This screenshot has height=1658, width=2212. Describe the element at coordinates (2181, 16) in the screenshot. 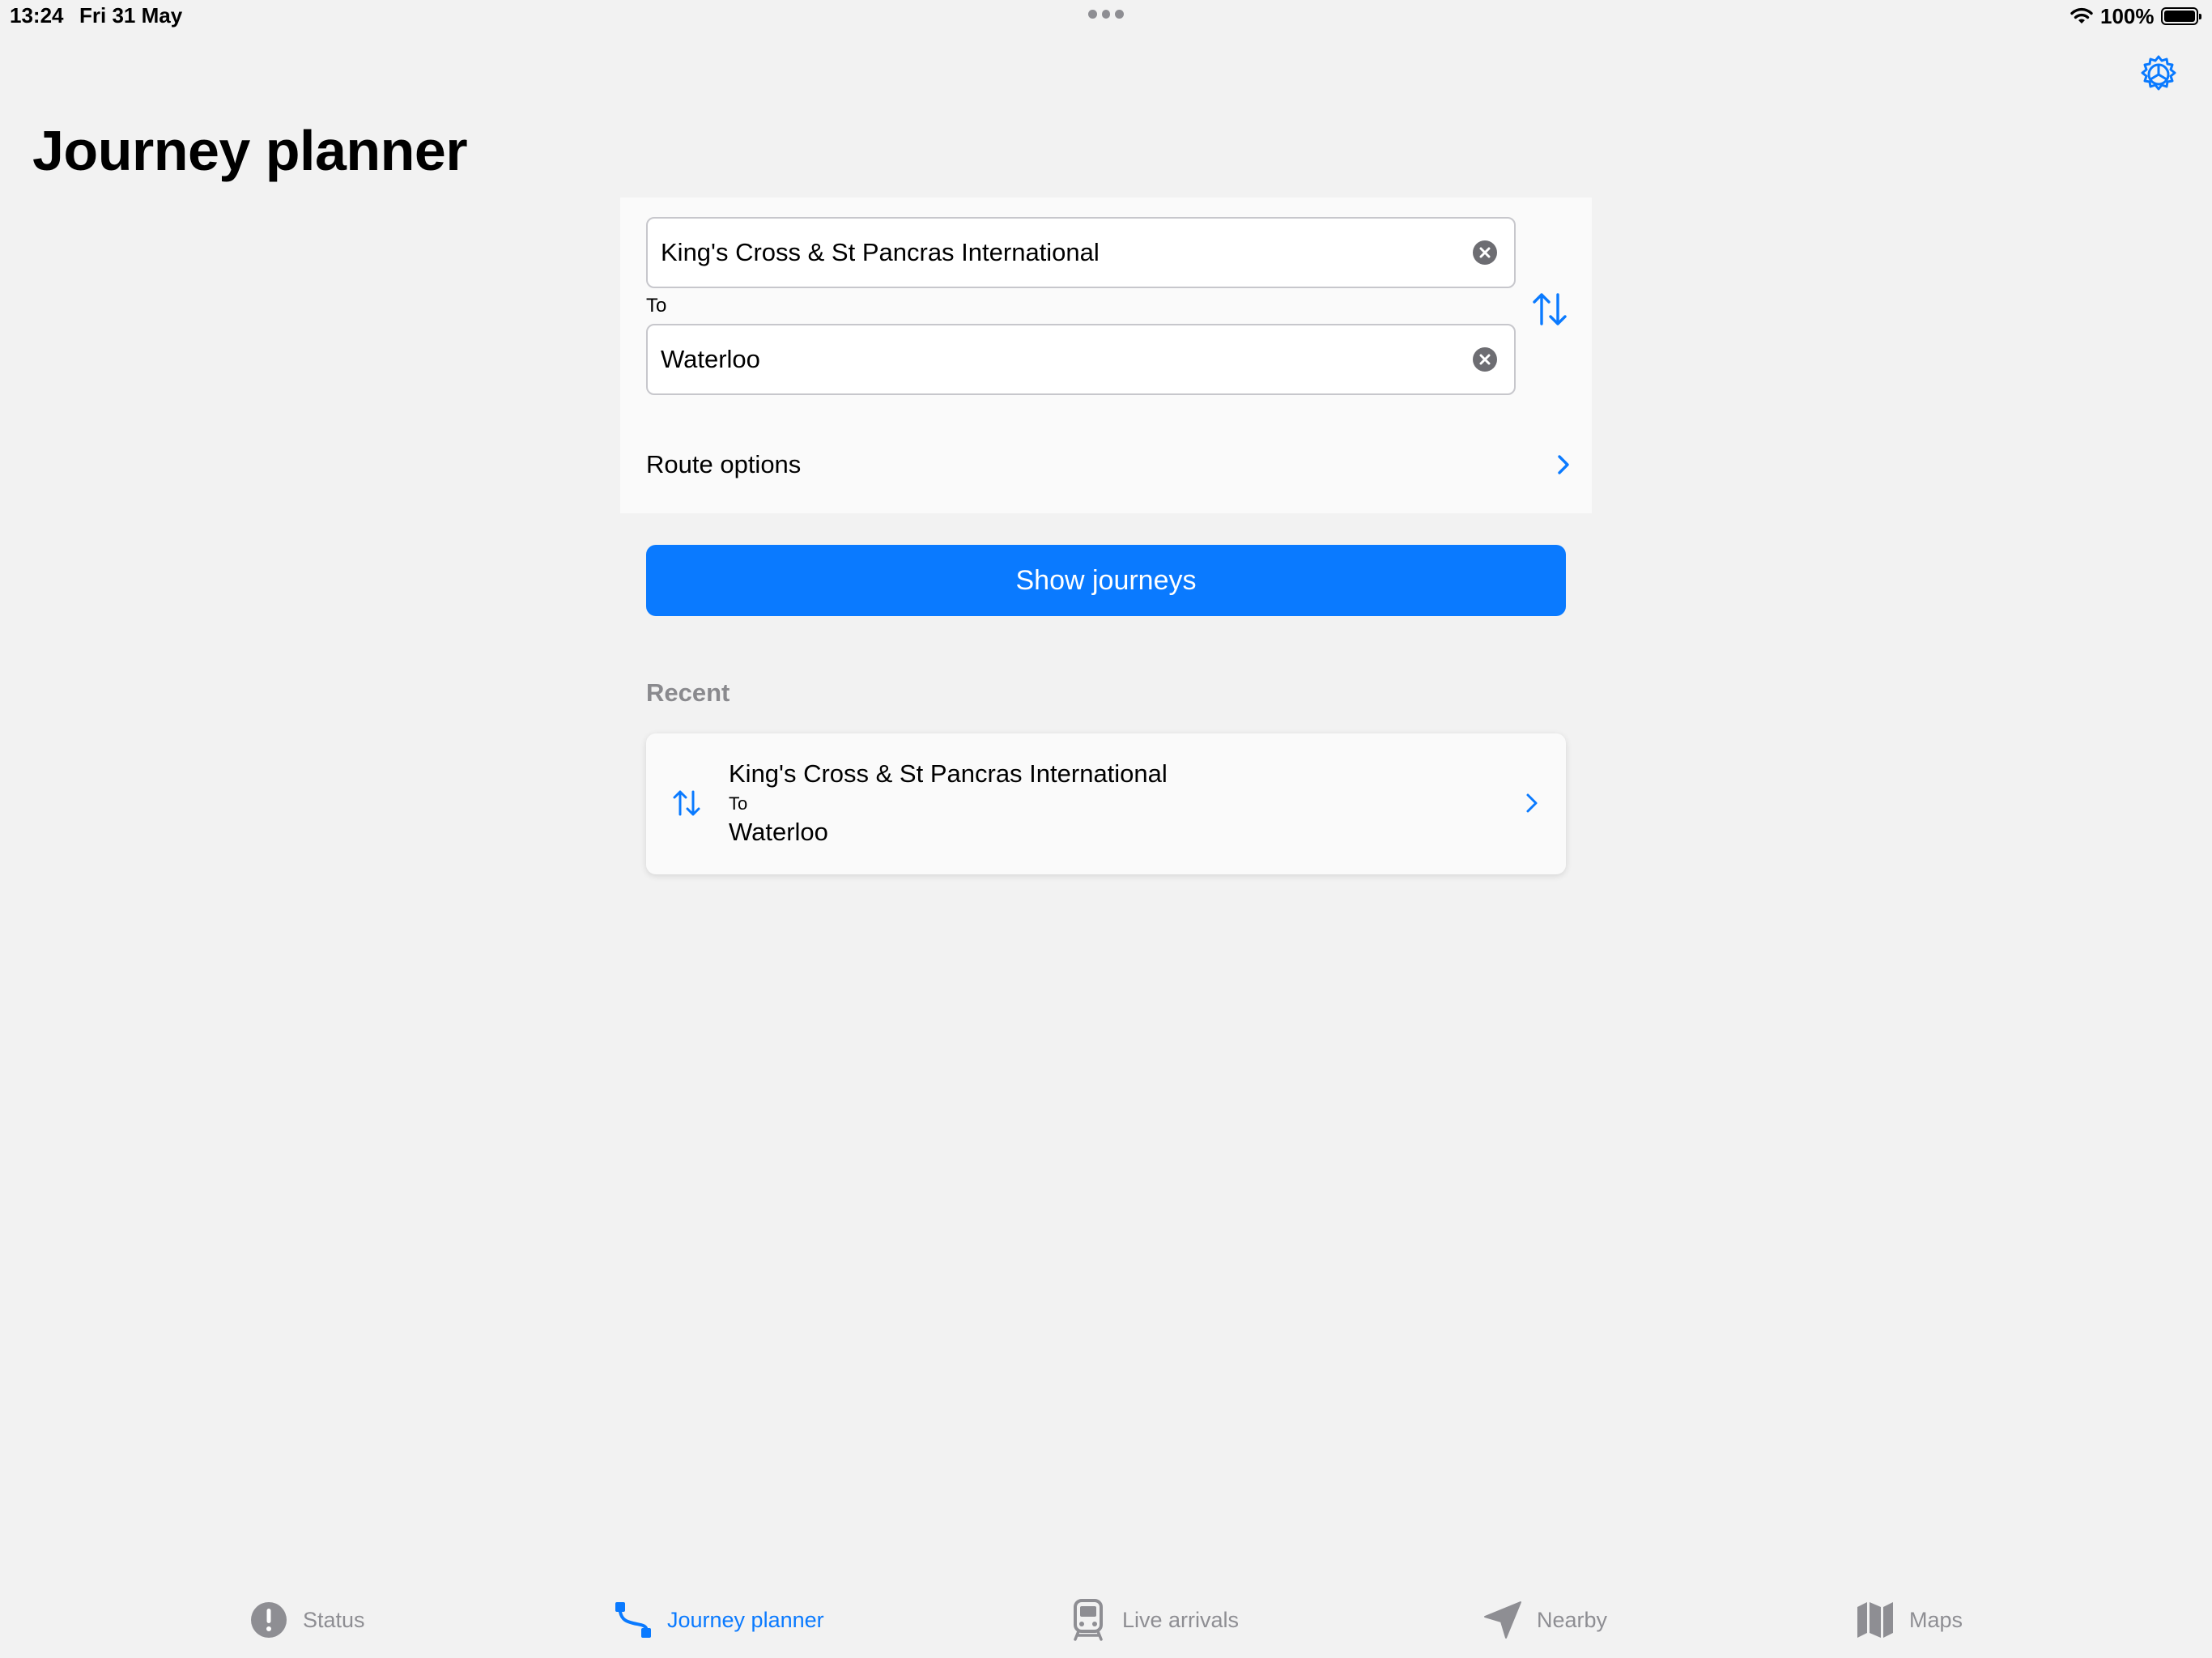

I see `battery-icon` at that location.